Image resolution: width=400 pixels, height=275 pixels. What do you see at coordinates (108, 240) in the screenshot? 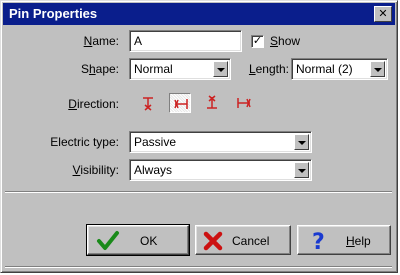
I see `checkmark-icon` at bounding box center [108, 240].